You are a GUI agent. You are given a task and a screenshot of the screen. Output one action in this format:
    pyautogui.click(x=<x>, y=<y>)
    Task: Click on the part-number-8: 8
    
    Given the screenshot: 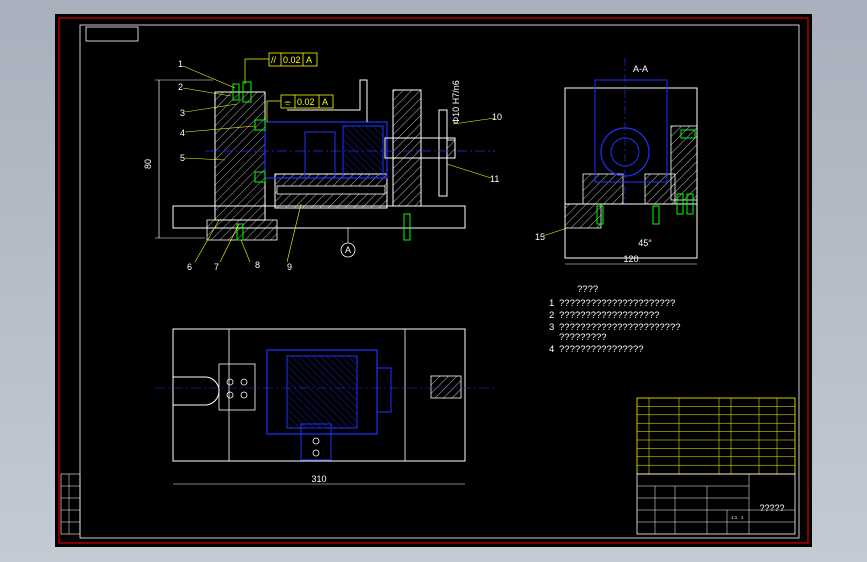 What is the action you would take?
    pyautogui.click(x=257, y=265)
    